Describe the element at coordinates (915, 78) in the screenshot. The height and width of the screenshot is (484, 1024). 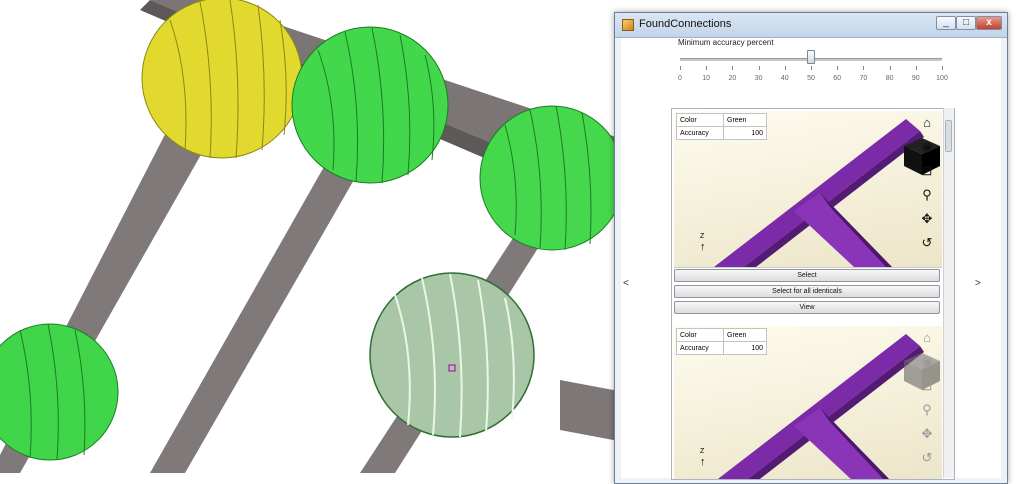
I see `slider-tick-label: 90` at that location.